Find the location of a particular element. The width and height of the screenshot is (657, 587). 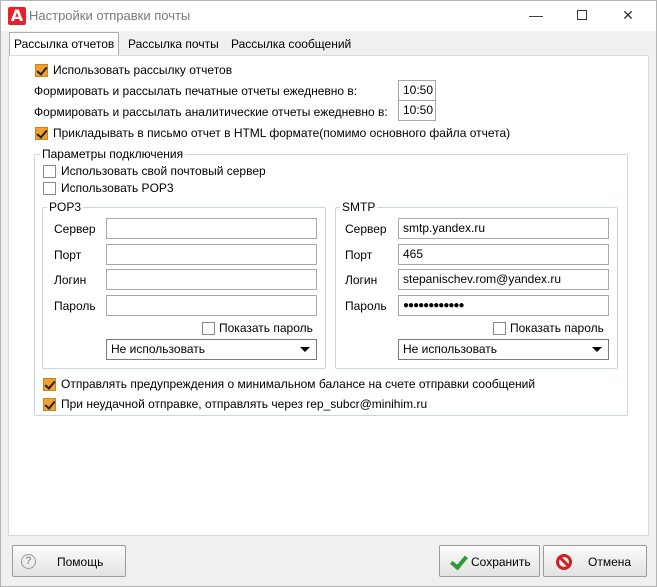

window-title: Настройки отправки почты is located at coordinates (110, 15).